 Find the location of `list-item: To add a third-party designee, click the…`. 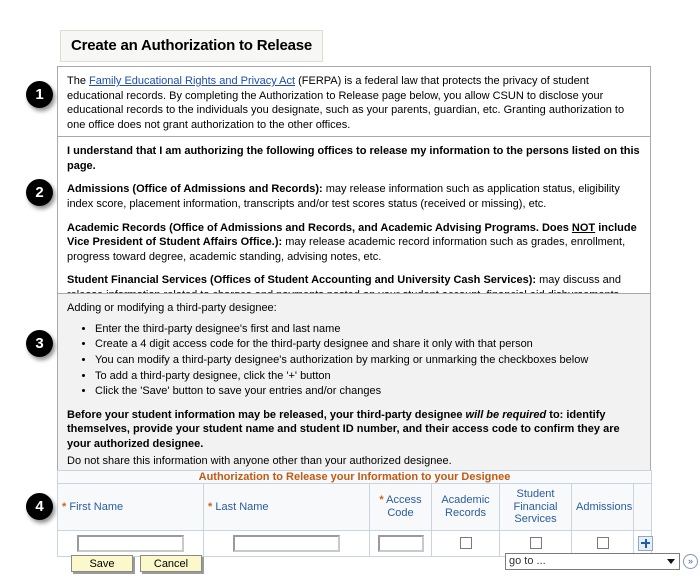

list-item: To add a third-party designee, click the… is located at coordinates (368, 376).